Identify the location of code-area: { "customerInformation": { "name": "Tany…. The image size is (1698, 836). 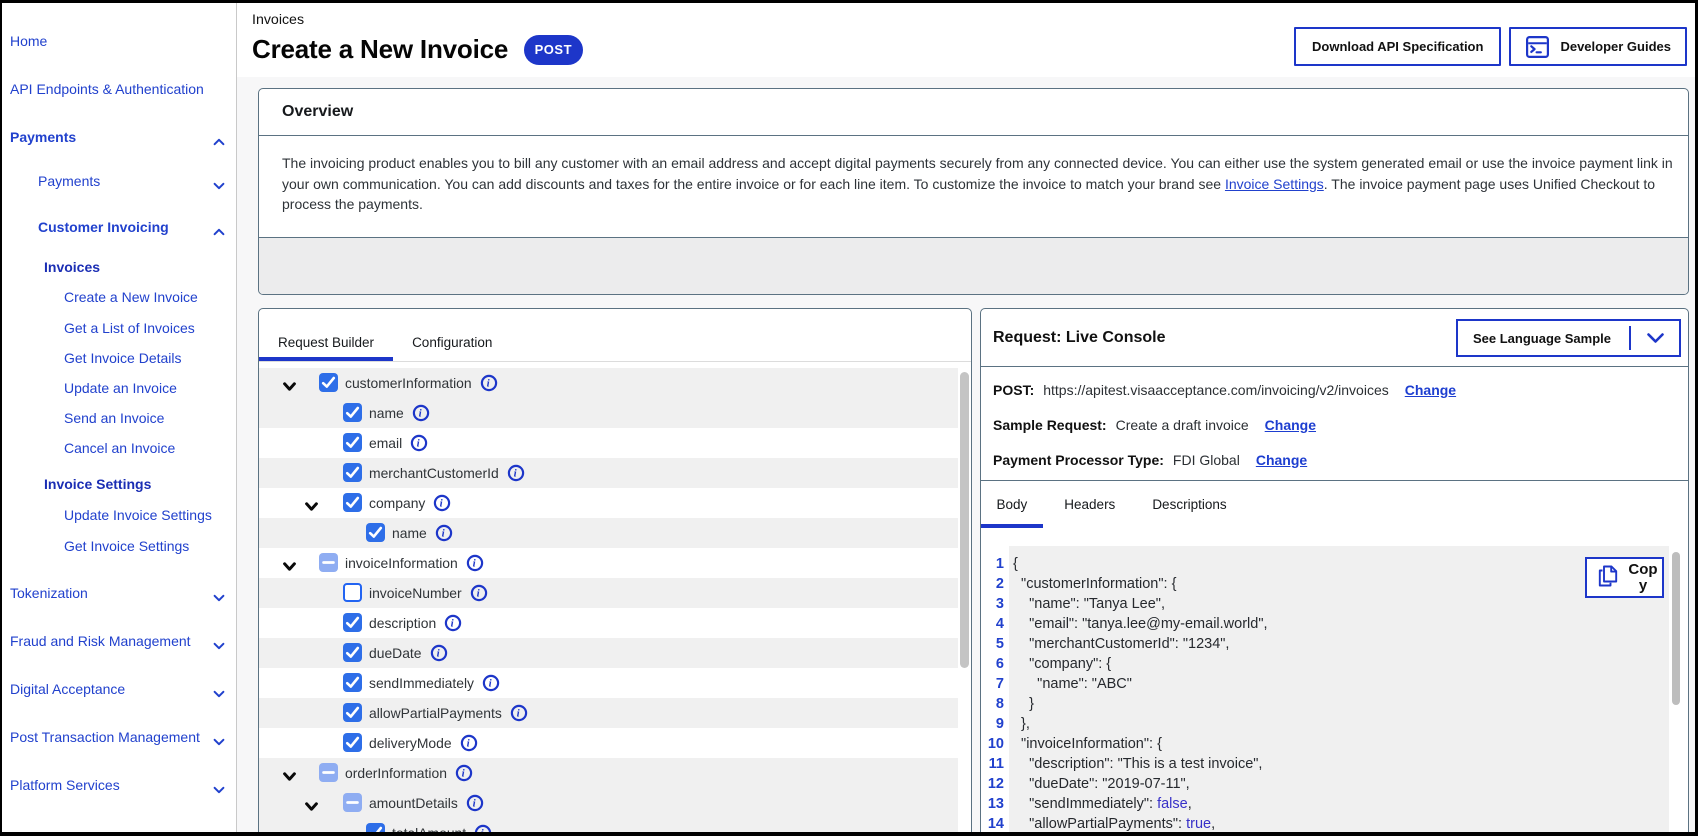
(1339, 689).